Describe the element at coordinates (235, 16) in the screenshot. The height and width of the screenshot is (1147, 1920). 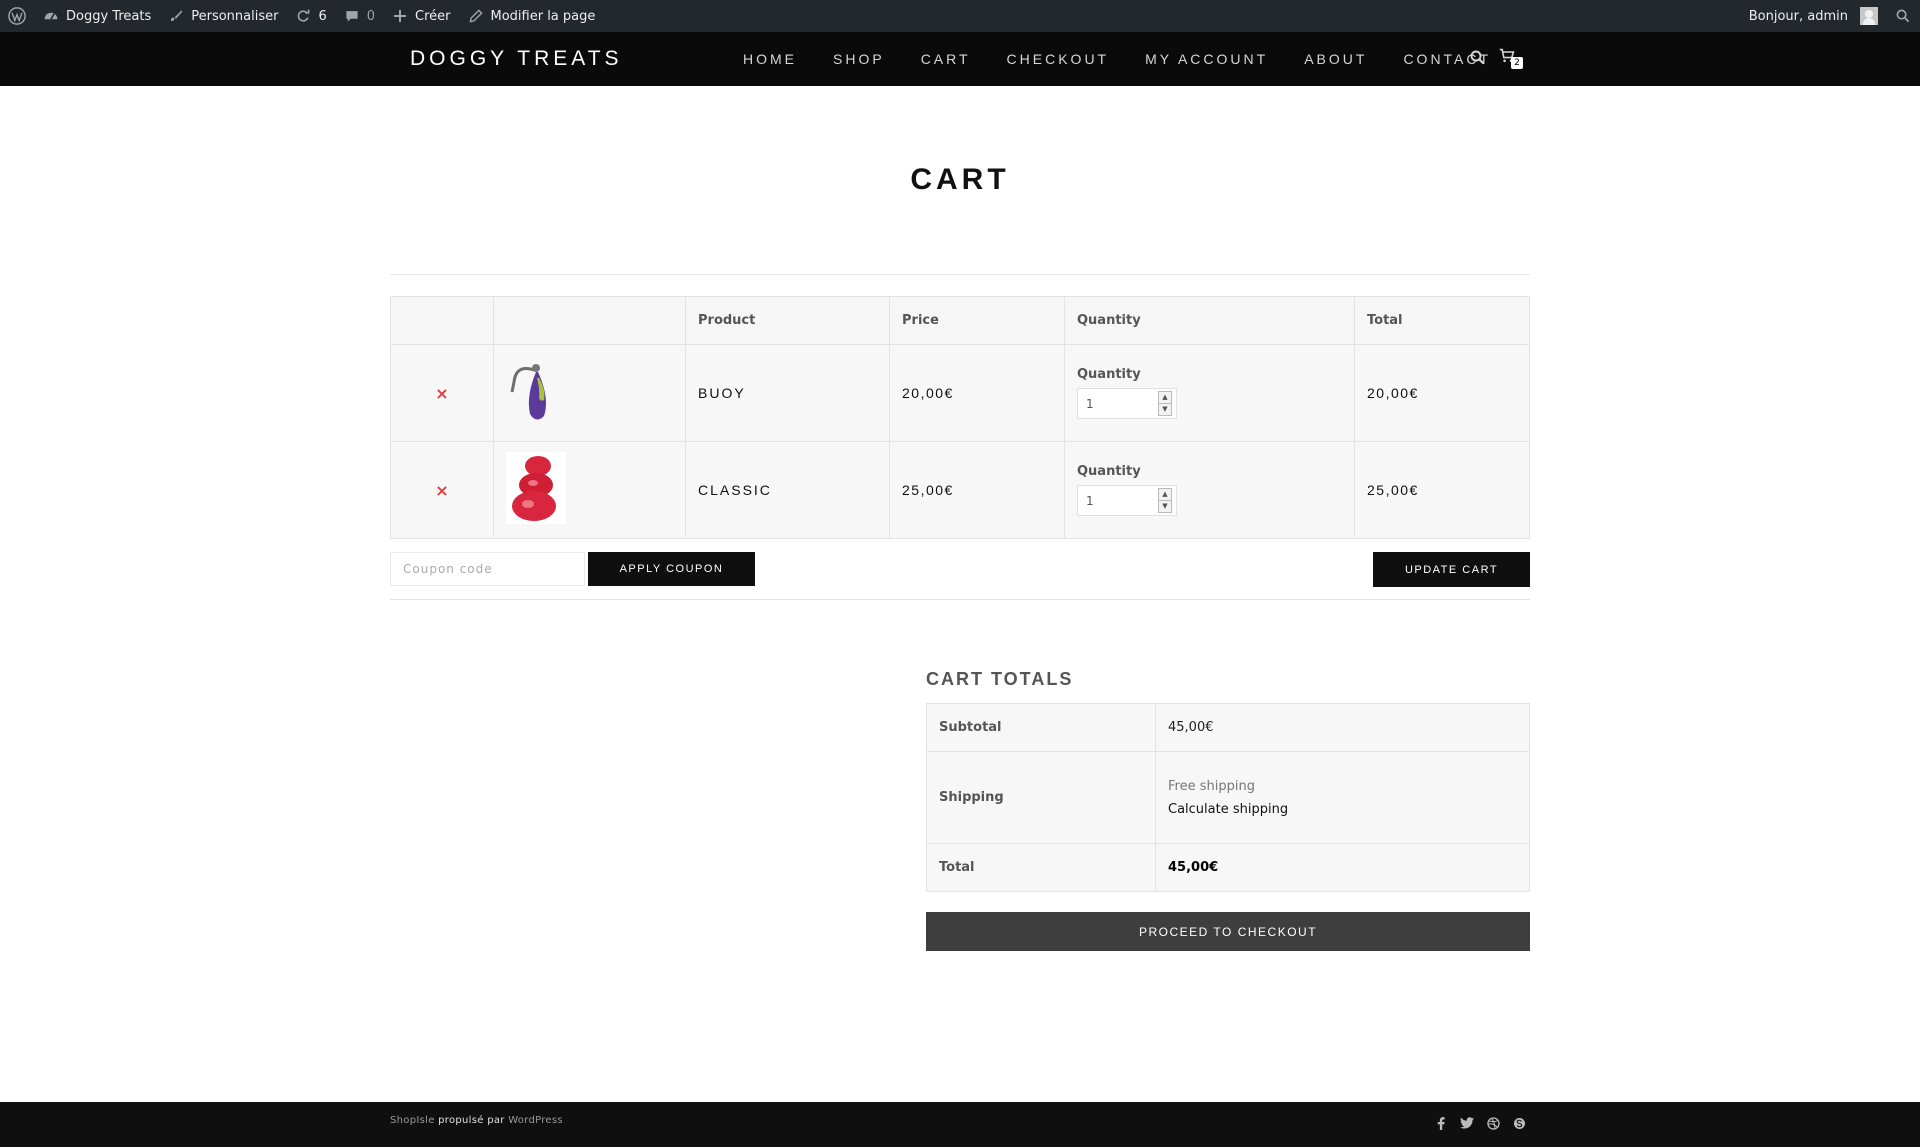
I see `customize-label: Personnaliser` at that location.